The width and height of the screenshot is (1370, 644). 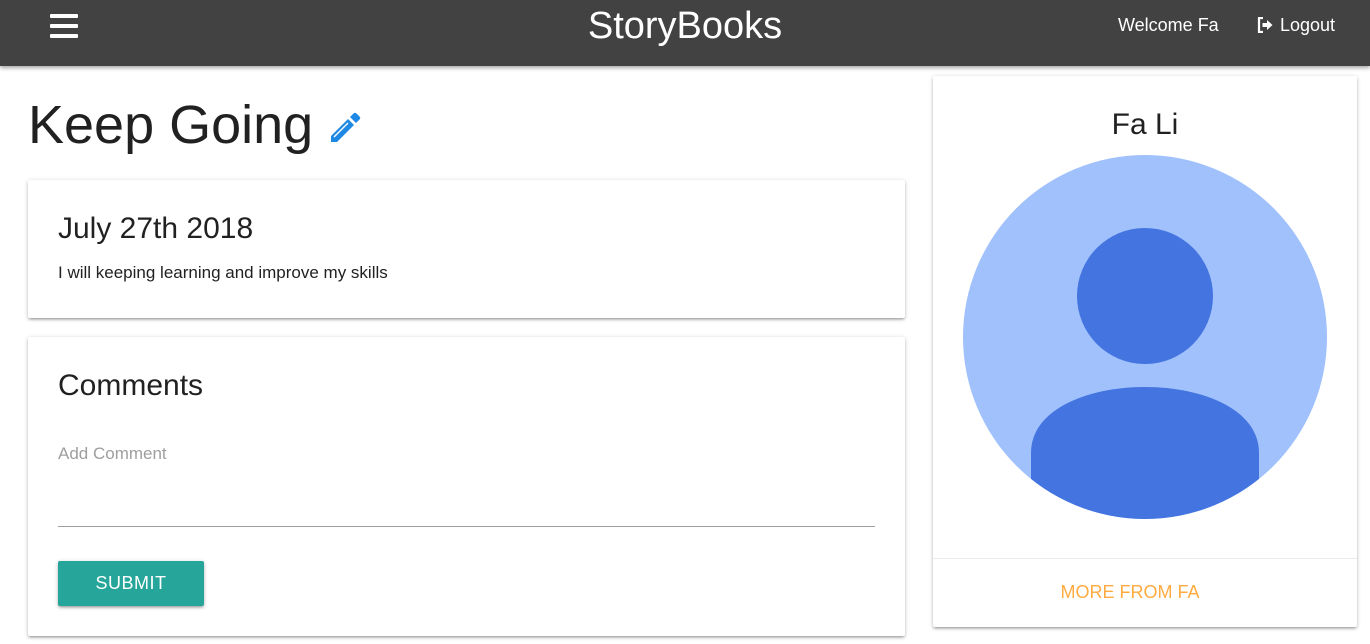 I want to click on comment-field: Add Comment, so click(x=466, y=483).